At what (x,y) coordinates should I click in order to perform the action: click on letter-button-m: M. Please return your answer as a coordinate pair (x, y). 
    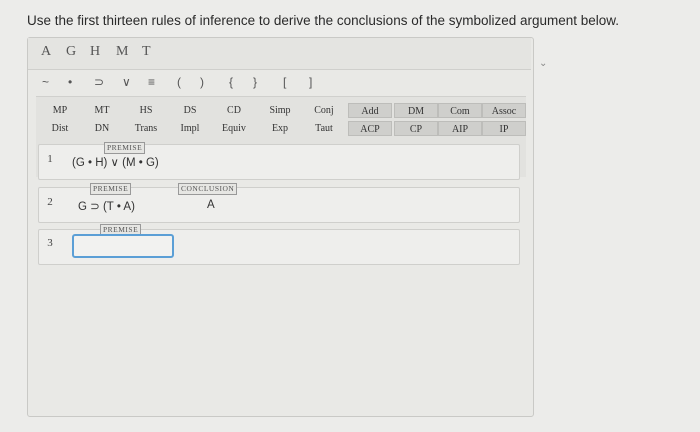
    Looking at the image, I should click on (122, 52).